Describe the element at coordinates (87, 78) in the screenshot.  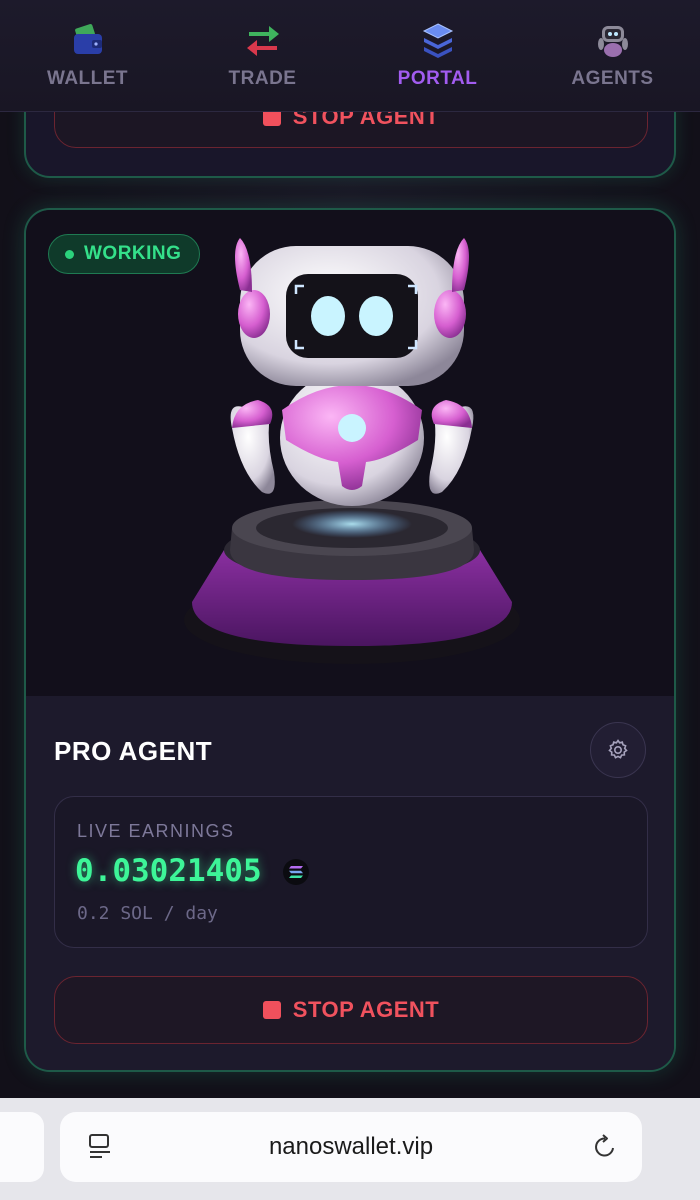
I see `nav-label: WALLET` at that location.